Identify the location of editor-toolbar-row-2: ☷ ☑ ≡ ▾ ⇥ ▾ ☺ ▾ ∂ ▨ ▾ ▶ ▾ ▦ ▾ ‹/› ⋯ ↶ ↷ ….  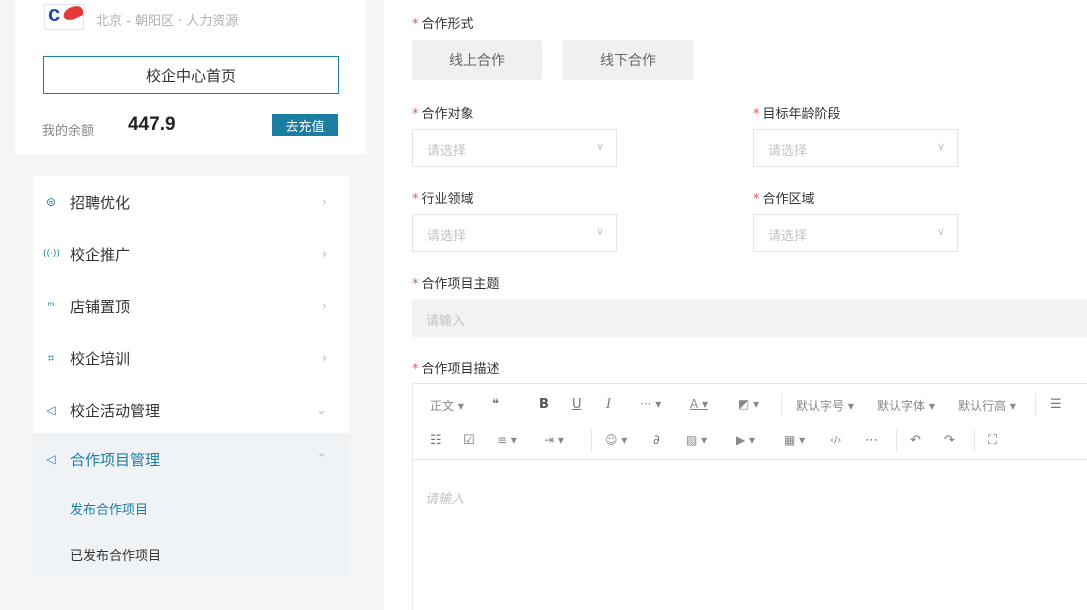
(750, 441).